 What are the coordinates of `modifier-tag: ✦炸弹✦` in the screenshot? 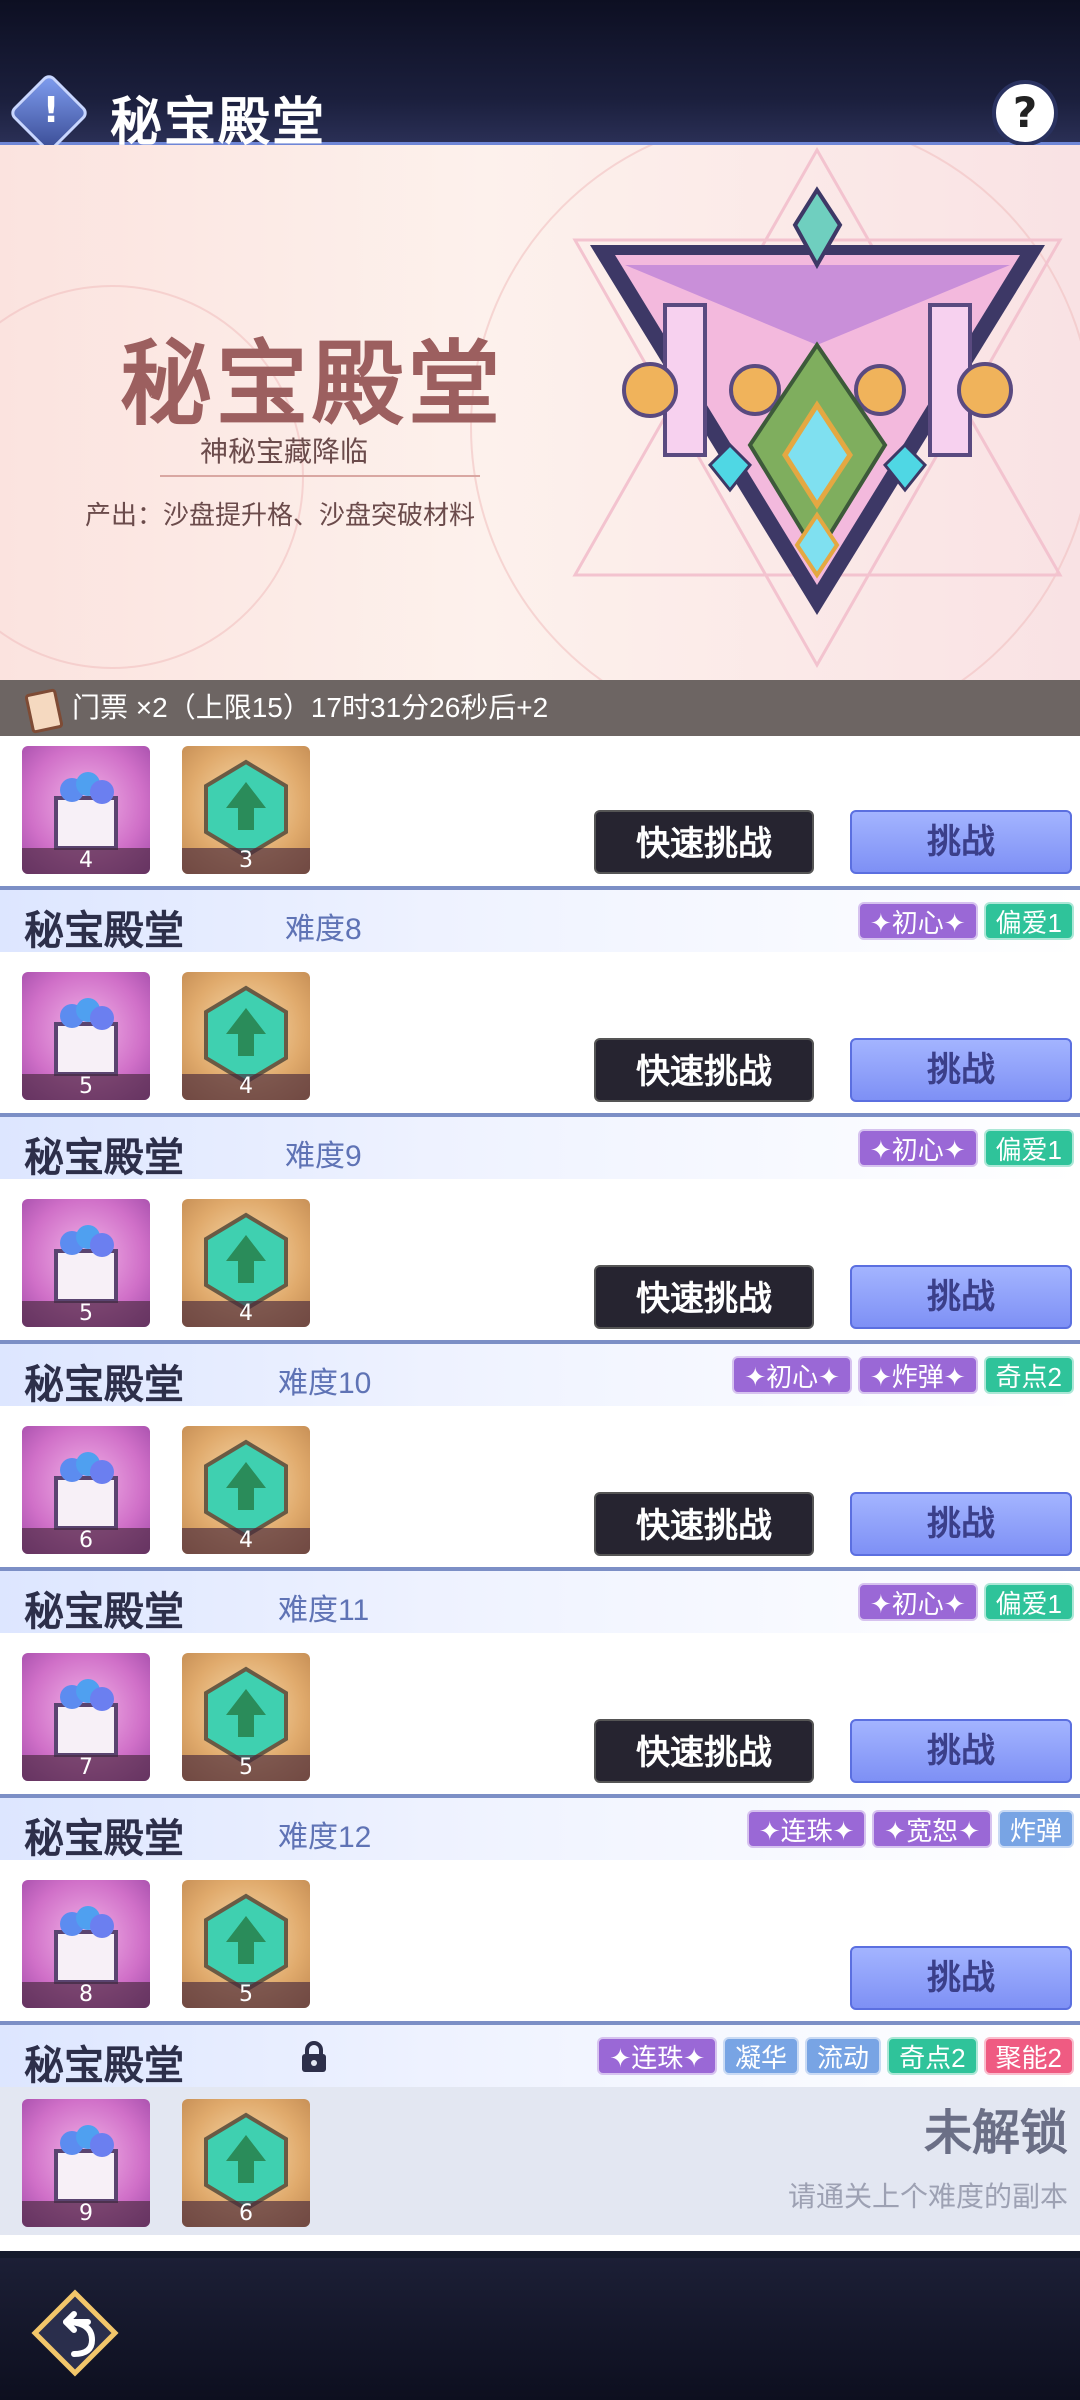 It's located at (917, 1375).